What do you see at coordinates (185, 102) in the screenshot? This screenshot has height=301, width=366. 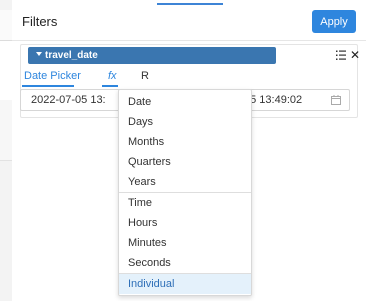 I see `option-date: Date` at bounding box center [185, 102].